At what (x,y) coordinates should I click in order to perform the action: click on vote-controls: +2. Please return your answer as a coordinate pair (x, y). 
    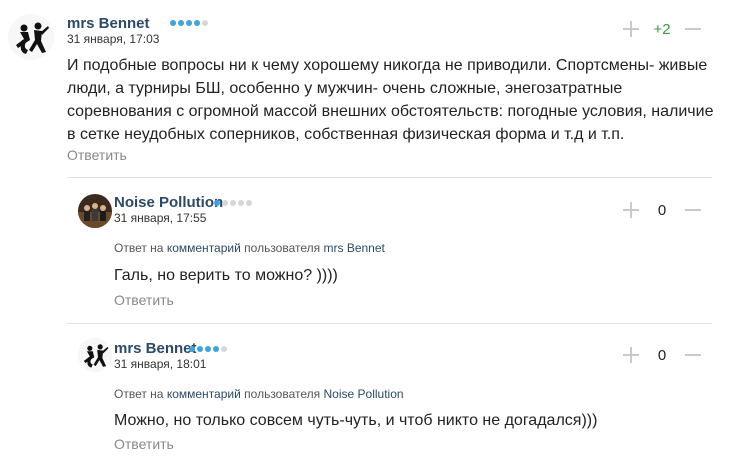
    Looking at the image, I should click on (662, 29).